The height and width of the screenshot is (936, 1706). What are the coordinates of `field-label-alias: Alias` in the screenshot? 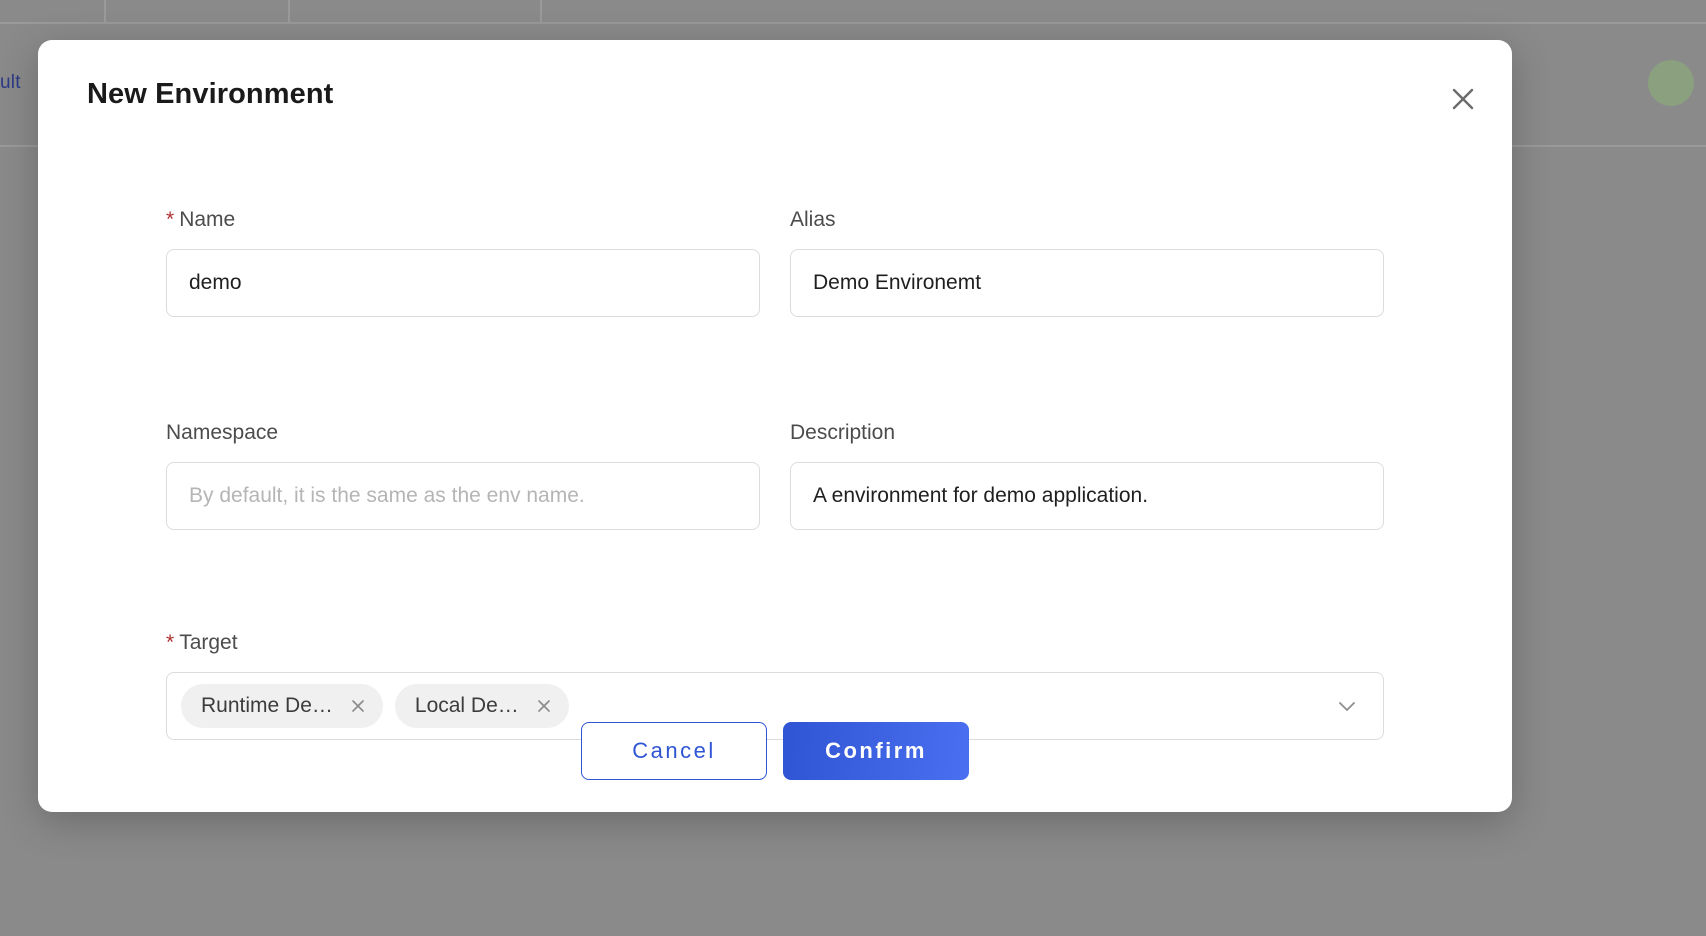 It's located at (813, 219).